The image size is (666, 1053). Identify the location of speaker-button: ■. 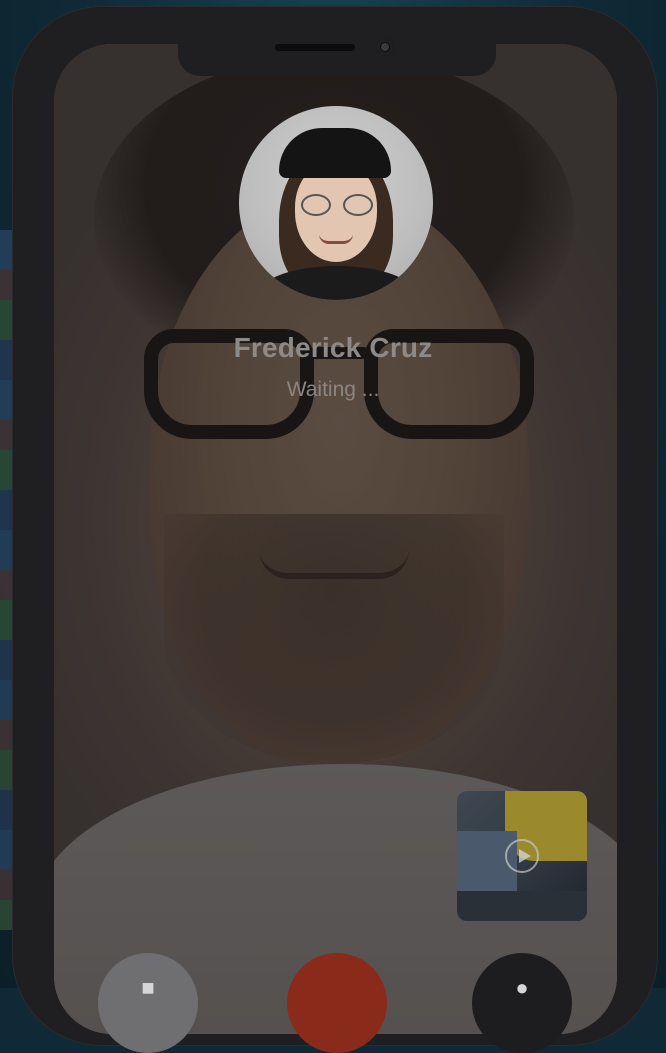
(148, 1003).